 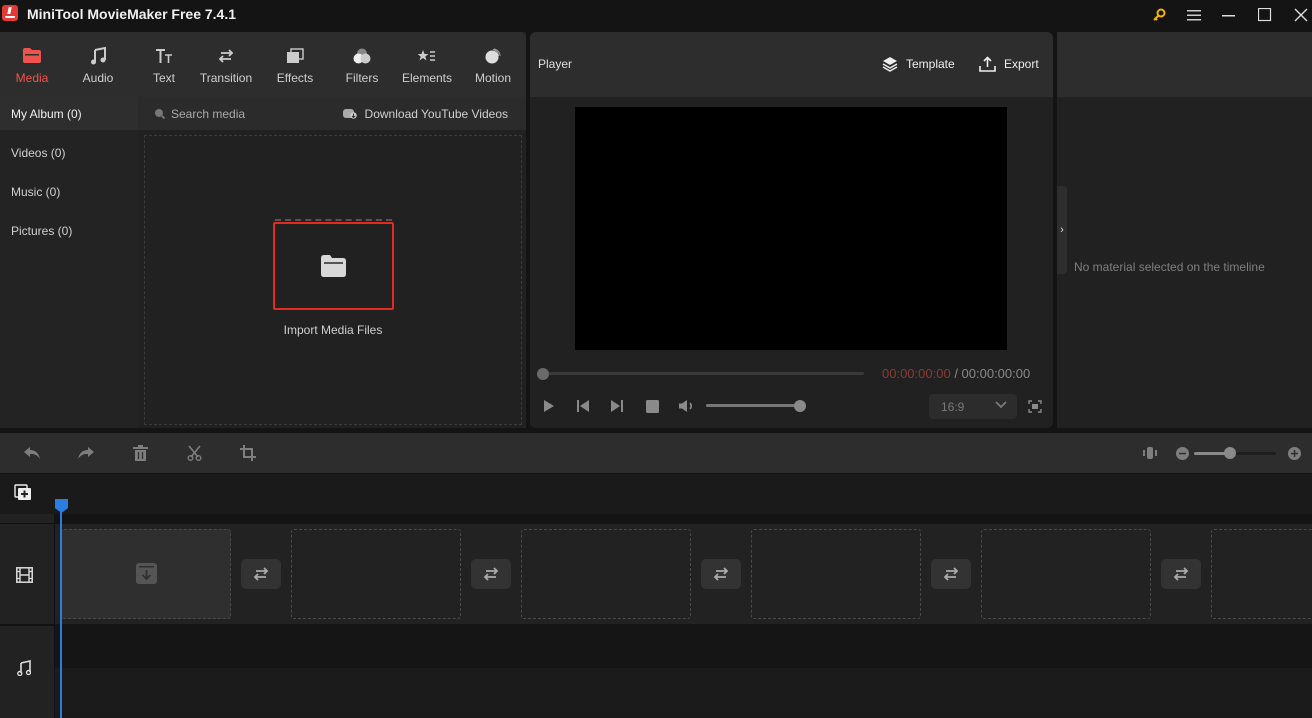 I want to click on total-time: / 00:00:00:00, so click(x=992, y=373).